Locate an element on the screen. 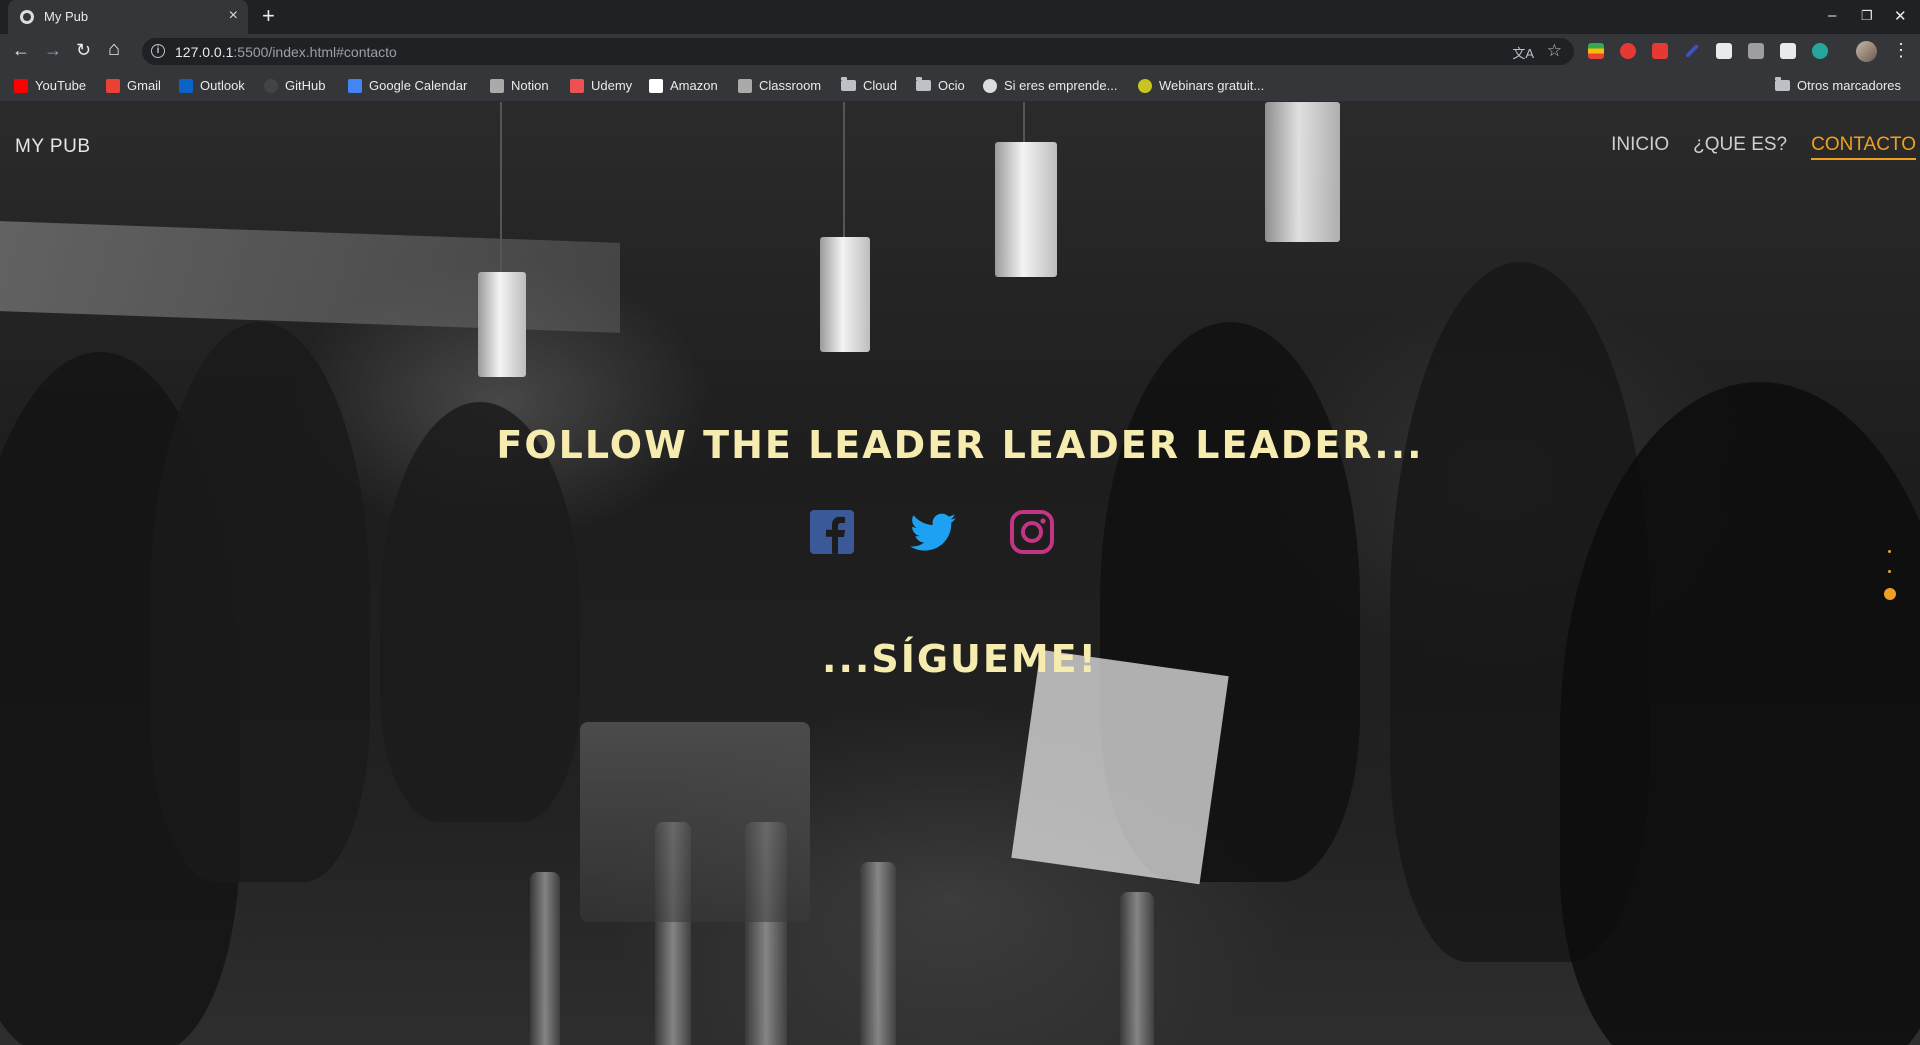  forward-icon: → is located at coordinates (53, 50).